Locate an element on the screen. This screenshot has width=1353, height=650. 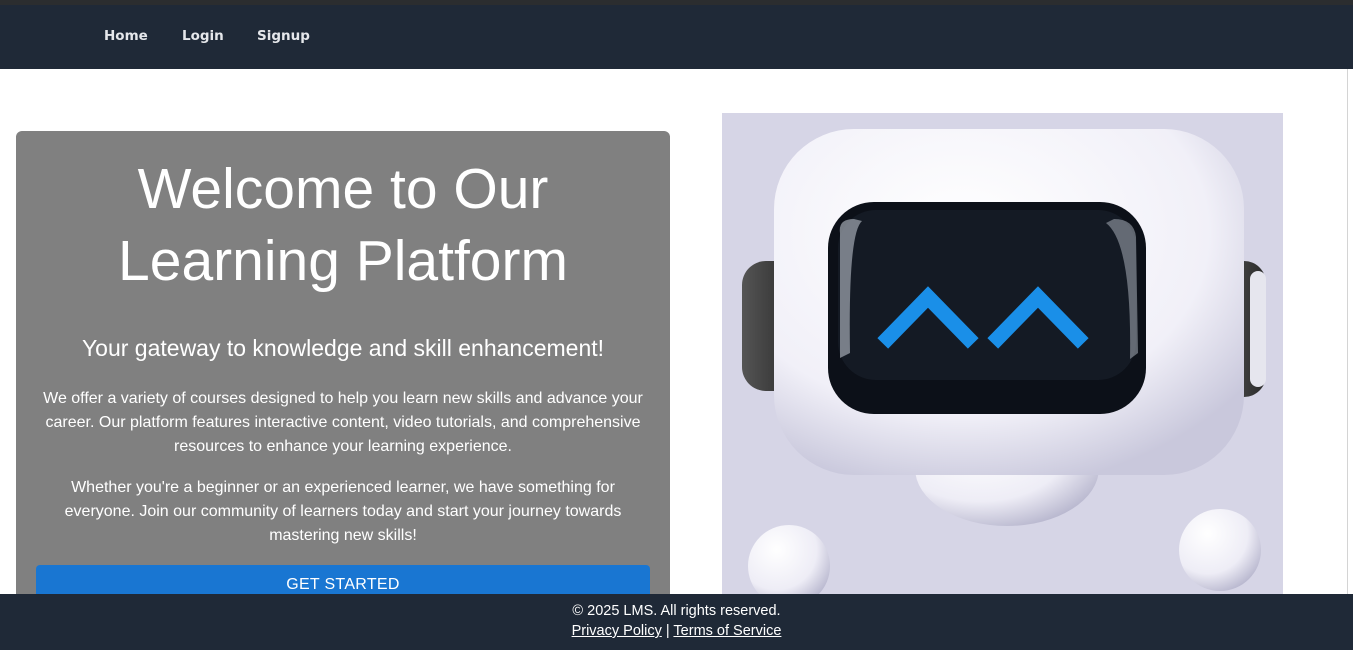
copyright-text: © 2025 LMS. All rights reserved. is located at coordinates (676, 611).